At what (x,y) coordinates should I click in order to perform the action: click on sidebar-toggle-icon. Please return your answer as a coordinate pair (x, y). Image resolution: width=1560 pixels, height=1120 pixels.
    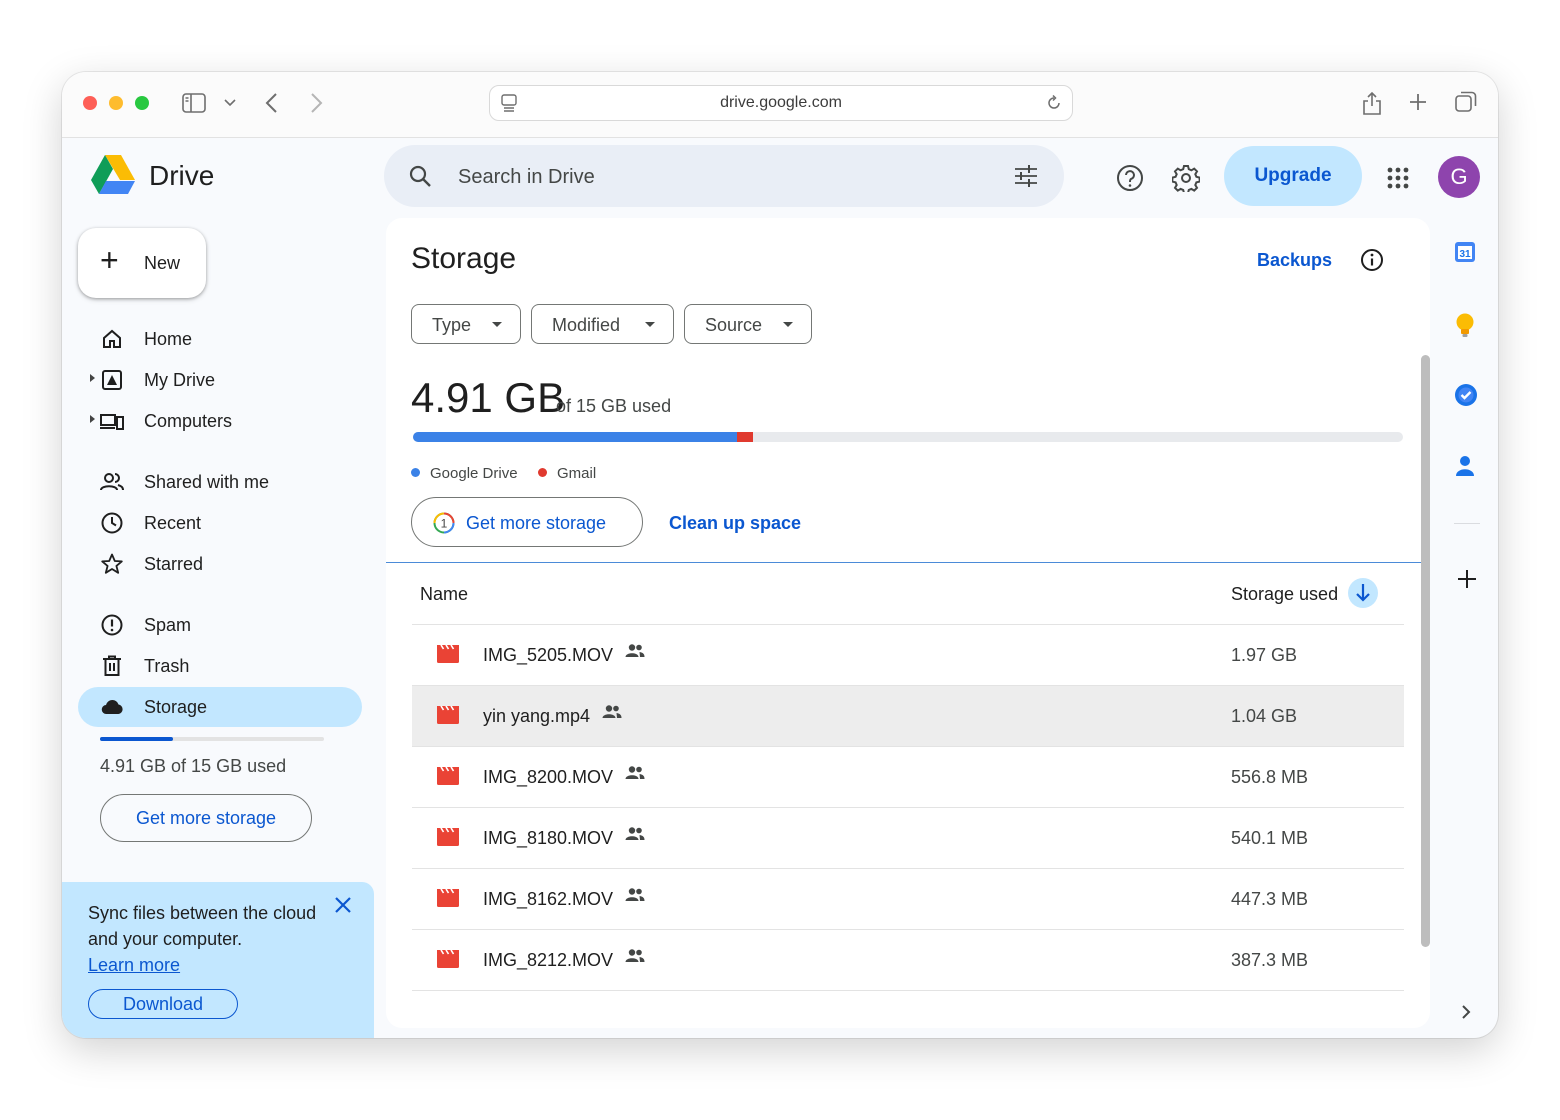
    Looking at the image, I should click on (194, 103).